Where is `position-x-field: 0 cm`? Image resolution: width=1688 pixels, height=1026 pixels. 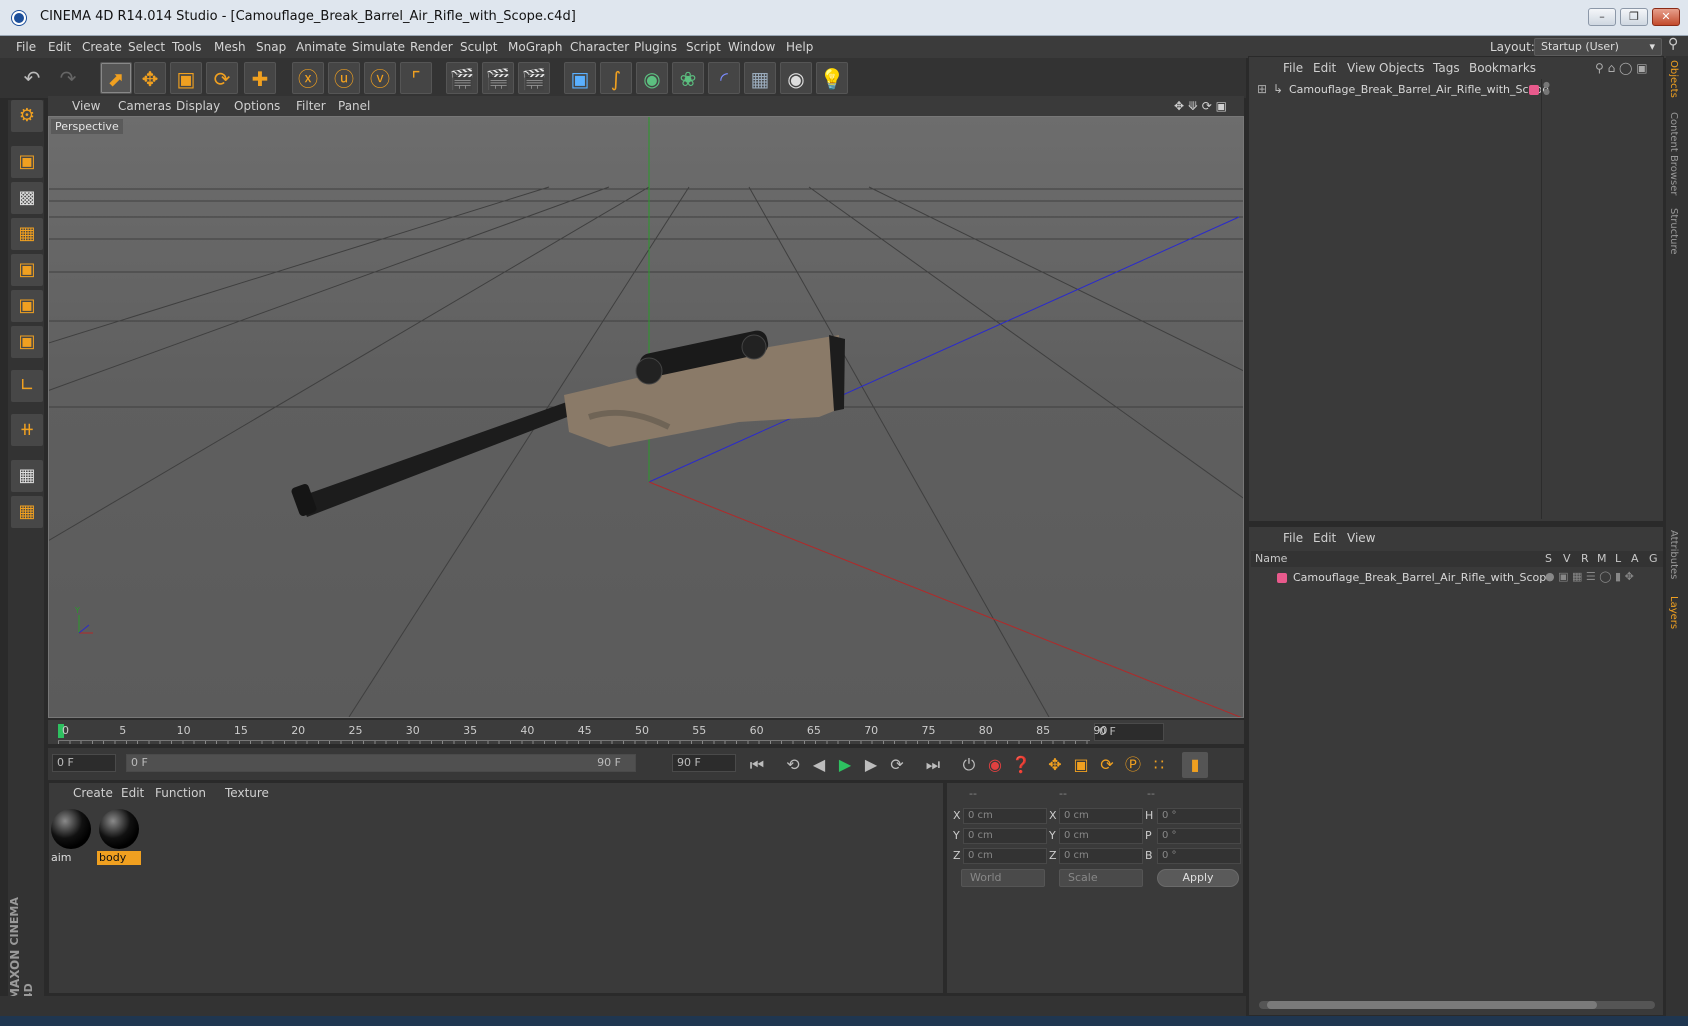
position-x-field: 0 cm is located at coordinates (1005, 816).